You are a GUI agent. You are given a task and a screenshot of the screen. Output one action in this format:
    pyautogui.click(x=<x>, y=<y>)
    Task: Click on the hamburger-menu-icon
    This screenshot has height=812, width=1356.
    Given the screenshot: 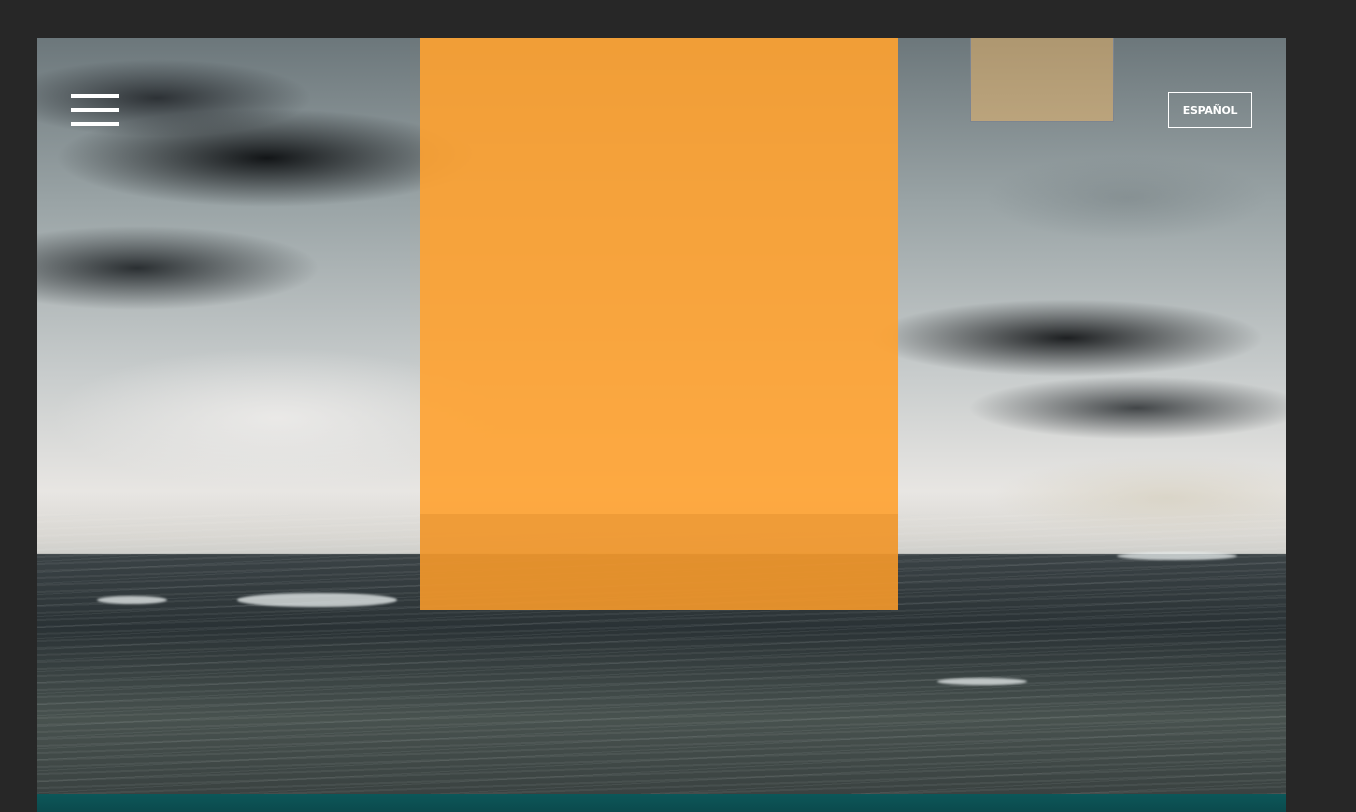 What is the action you would take?
    pyautogui.click(x=95, y=111)
    